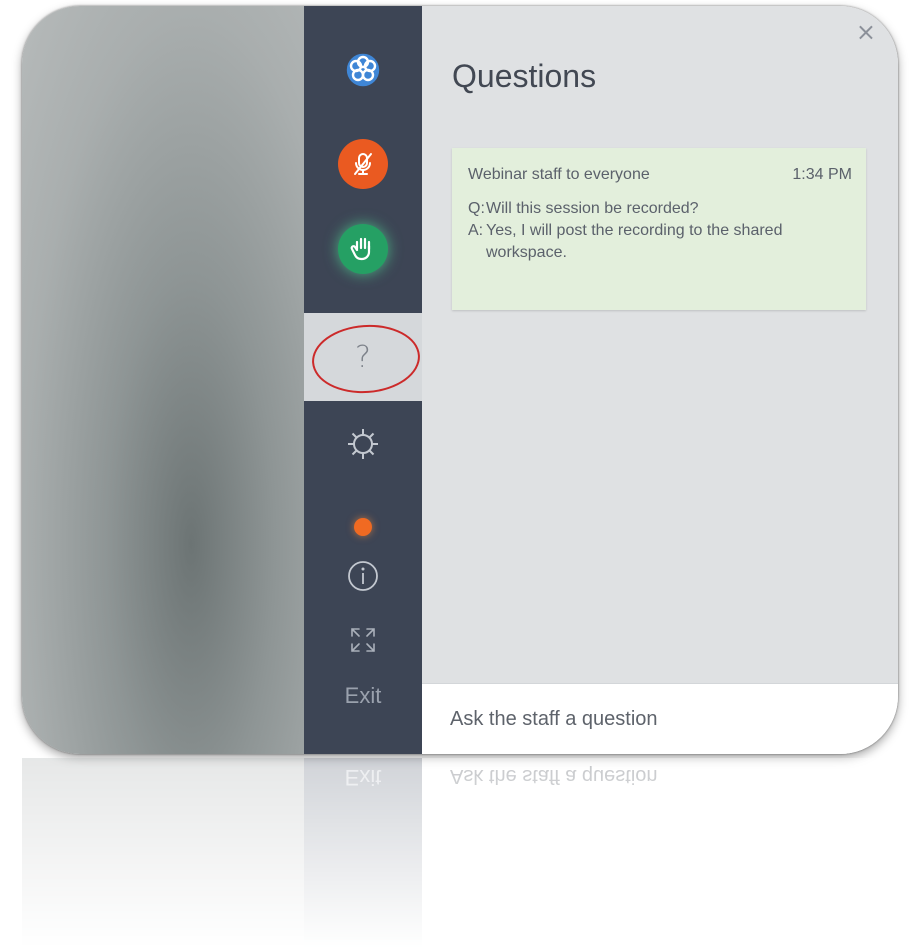  I want to click on question-prefix: Q:, so click(476, 208).